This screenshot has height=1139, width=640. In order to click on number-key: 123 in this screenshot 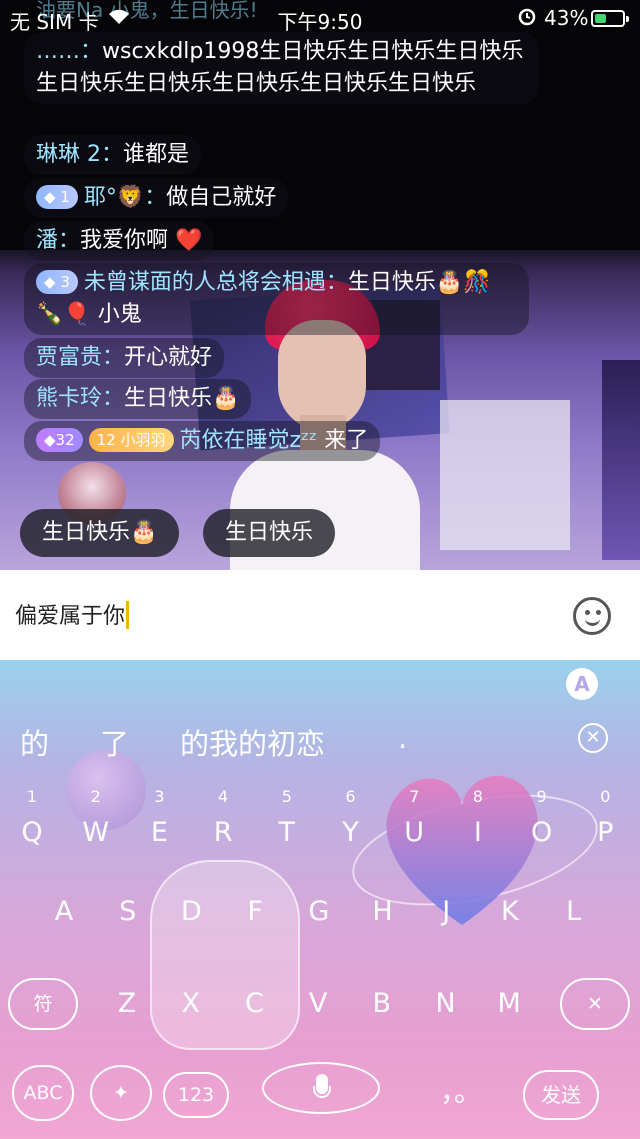, I will do `click(196, 1095)`.